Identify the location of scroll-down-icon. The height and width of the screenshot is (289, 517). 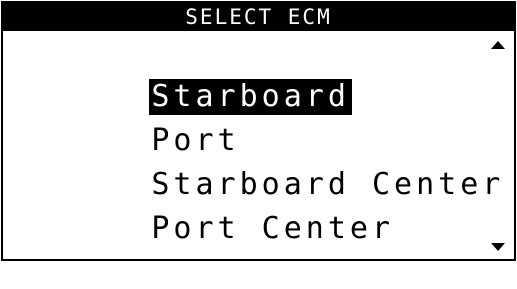
(498, 247).